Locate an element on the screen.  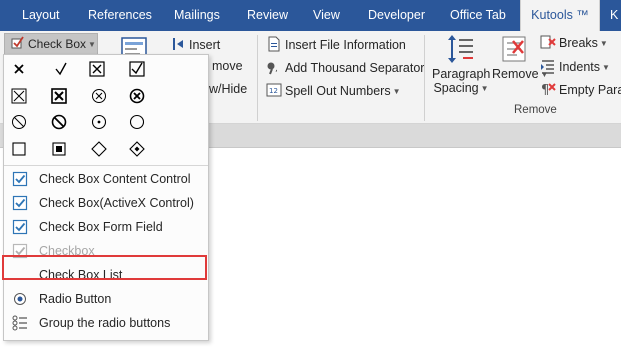
remove-icon is located at coordinates (514, 50).